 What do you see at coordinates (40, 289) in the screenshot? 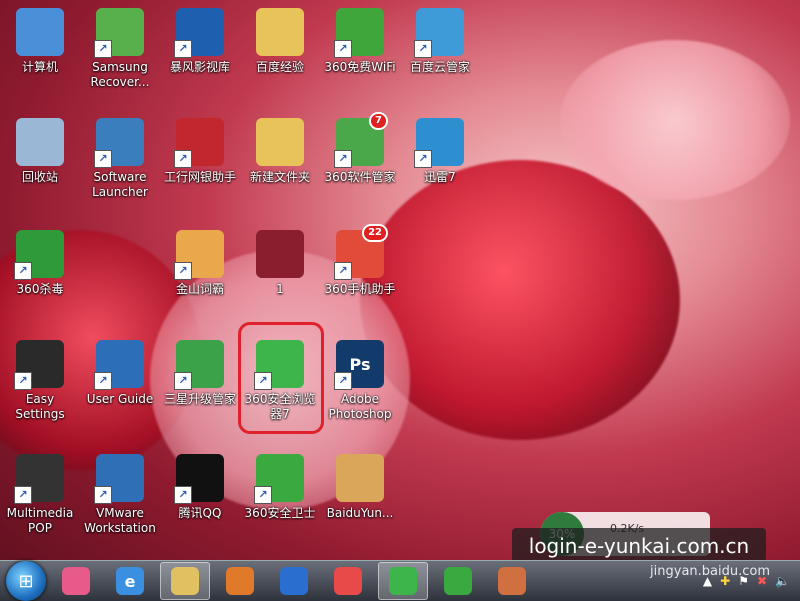
I see `desktop-icon-label: 360杀毒` at bounding box center [40, 289].